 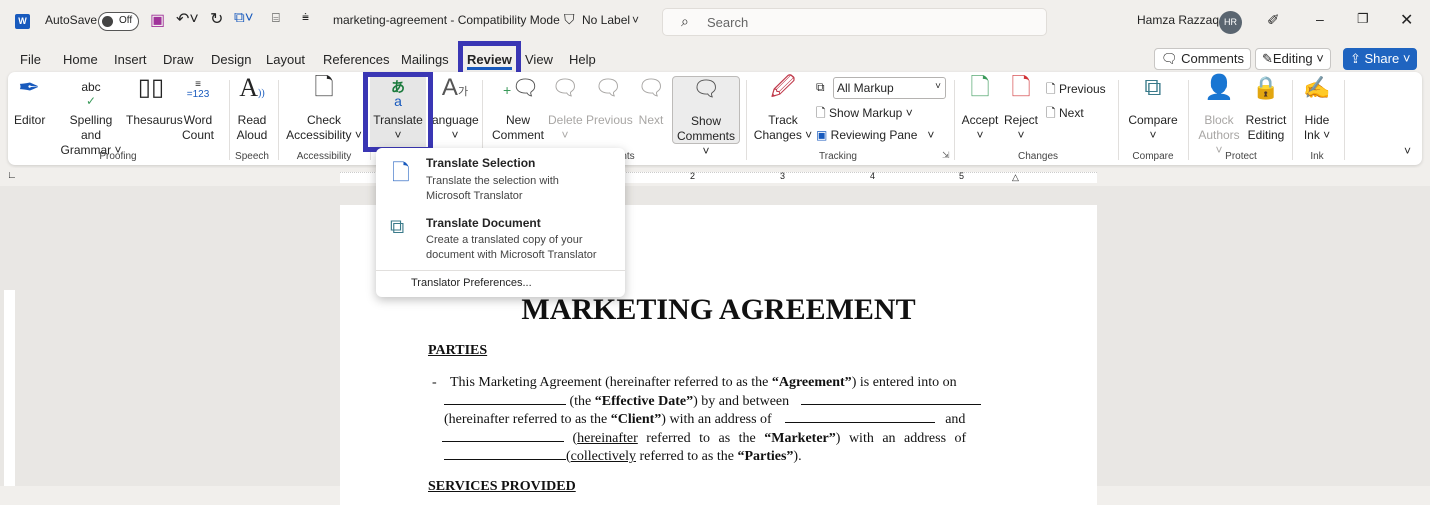 What do you see at coordinates (1052, 89) in the screenshot?
I see `previous-change-icon: 🗋` at bounding box center [1052, 89].